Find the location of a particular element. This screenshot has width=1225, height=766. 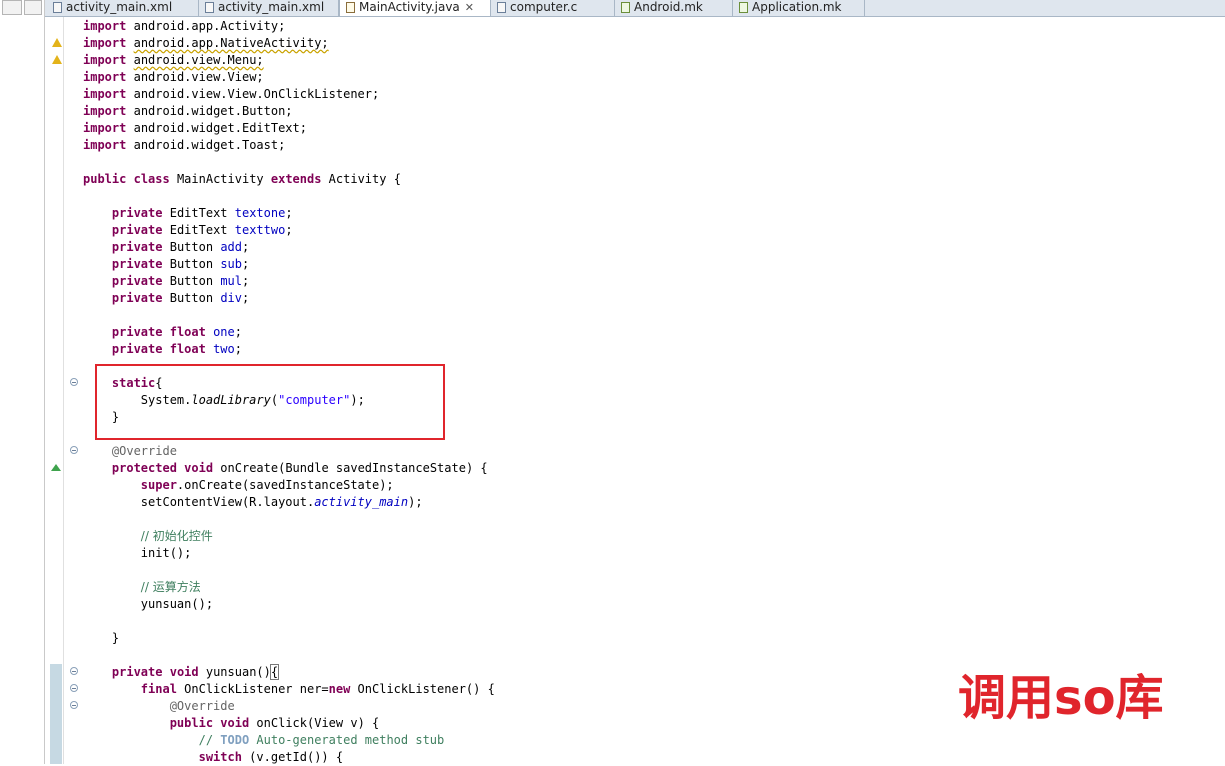

code-line: yunsuan(); is located at coordinates (177, 604).